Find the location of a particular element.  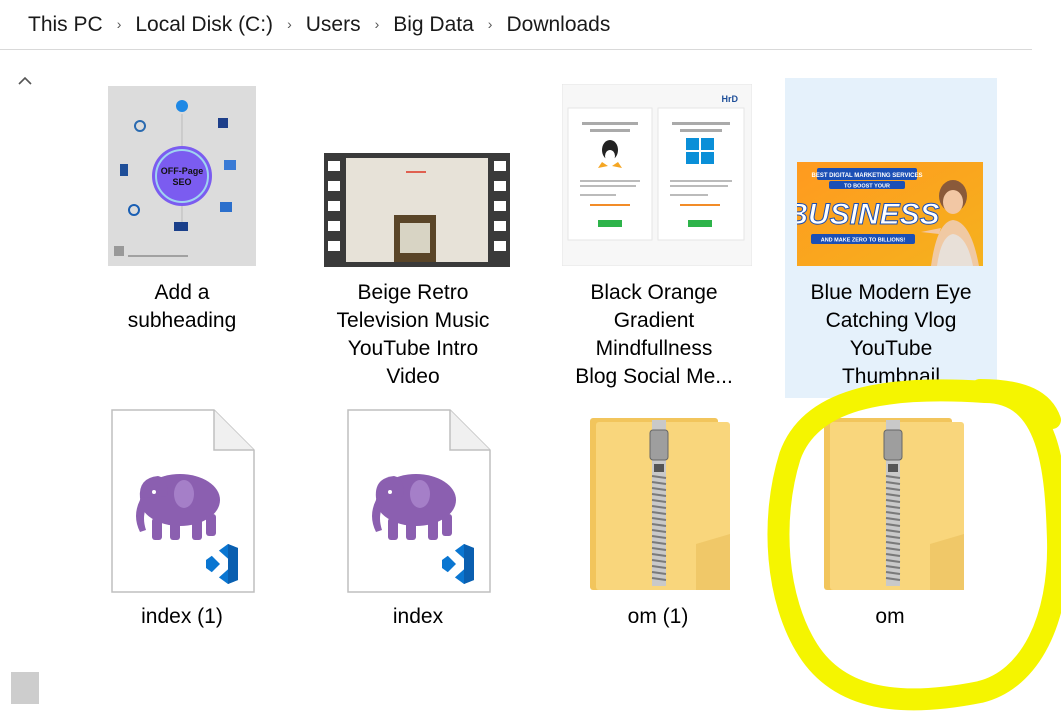

file-name-line: Gradient is located at coordinates (654, 320).